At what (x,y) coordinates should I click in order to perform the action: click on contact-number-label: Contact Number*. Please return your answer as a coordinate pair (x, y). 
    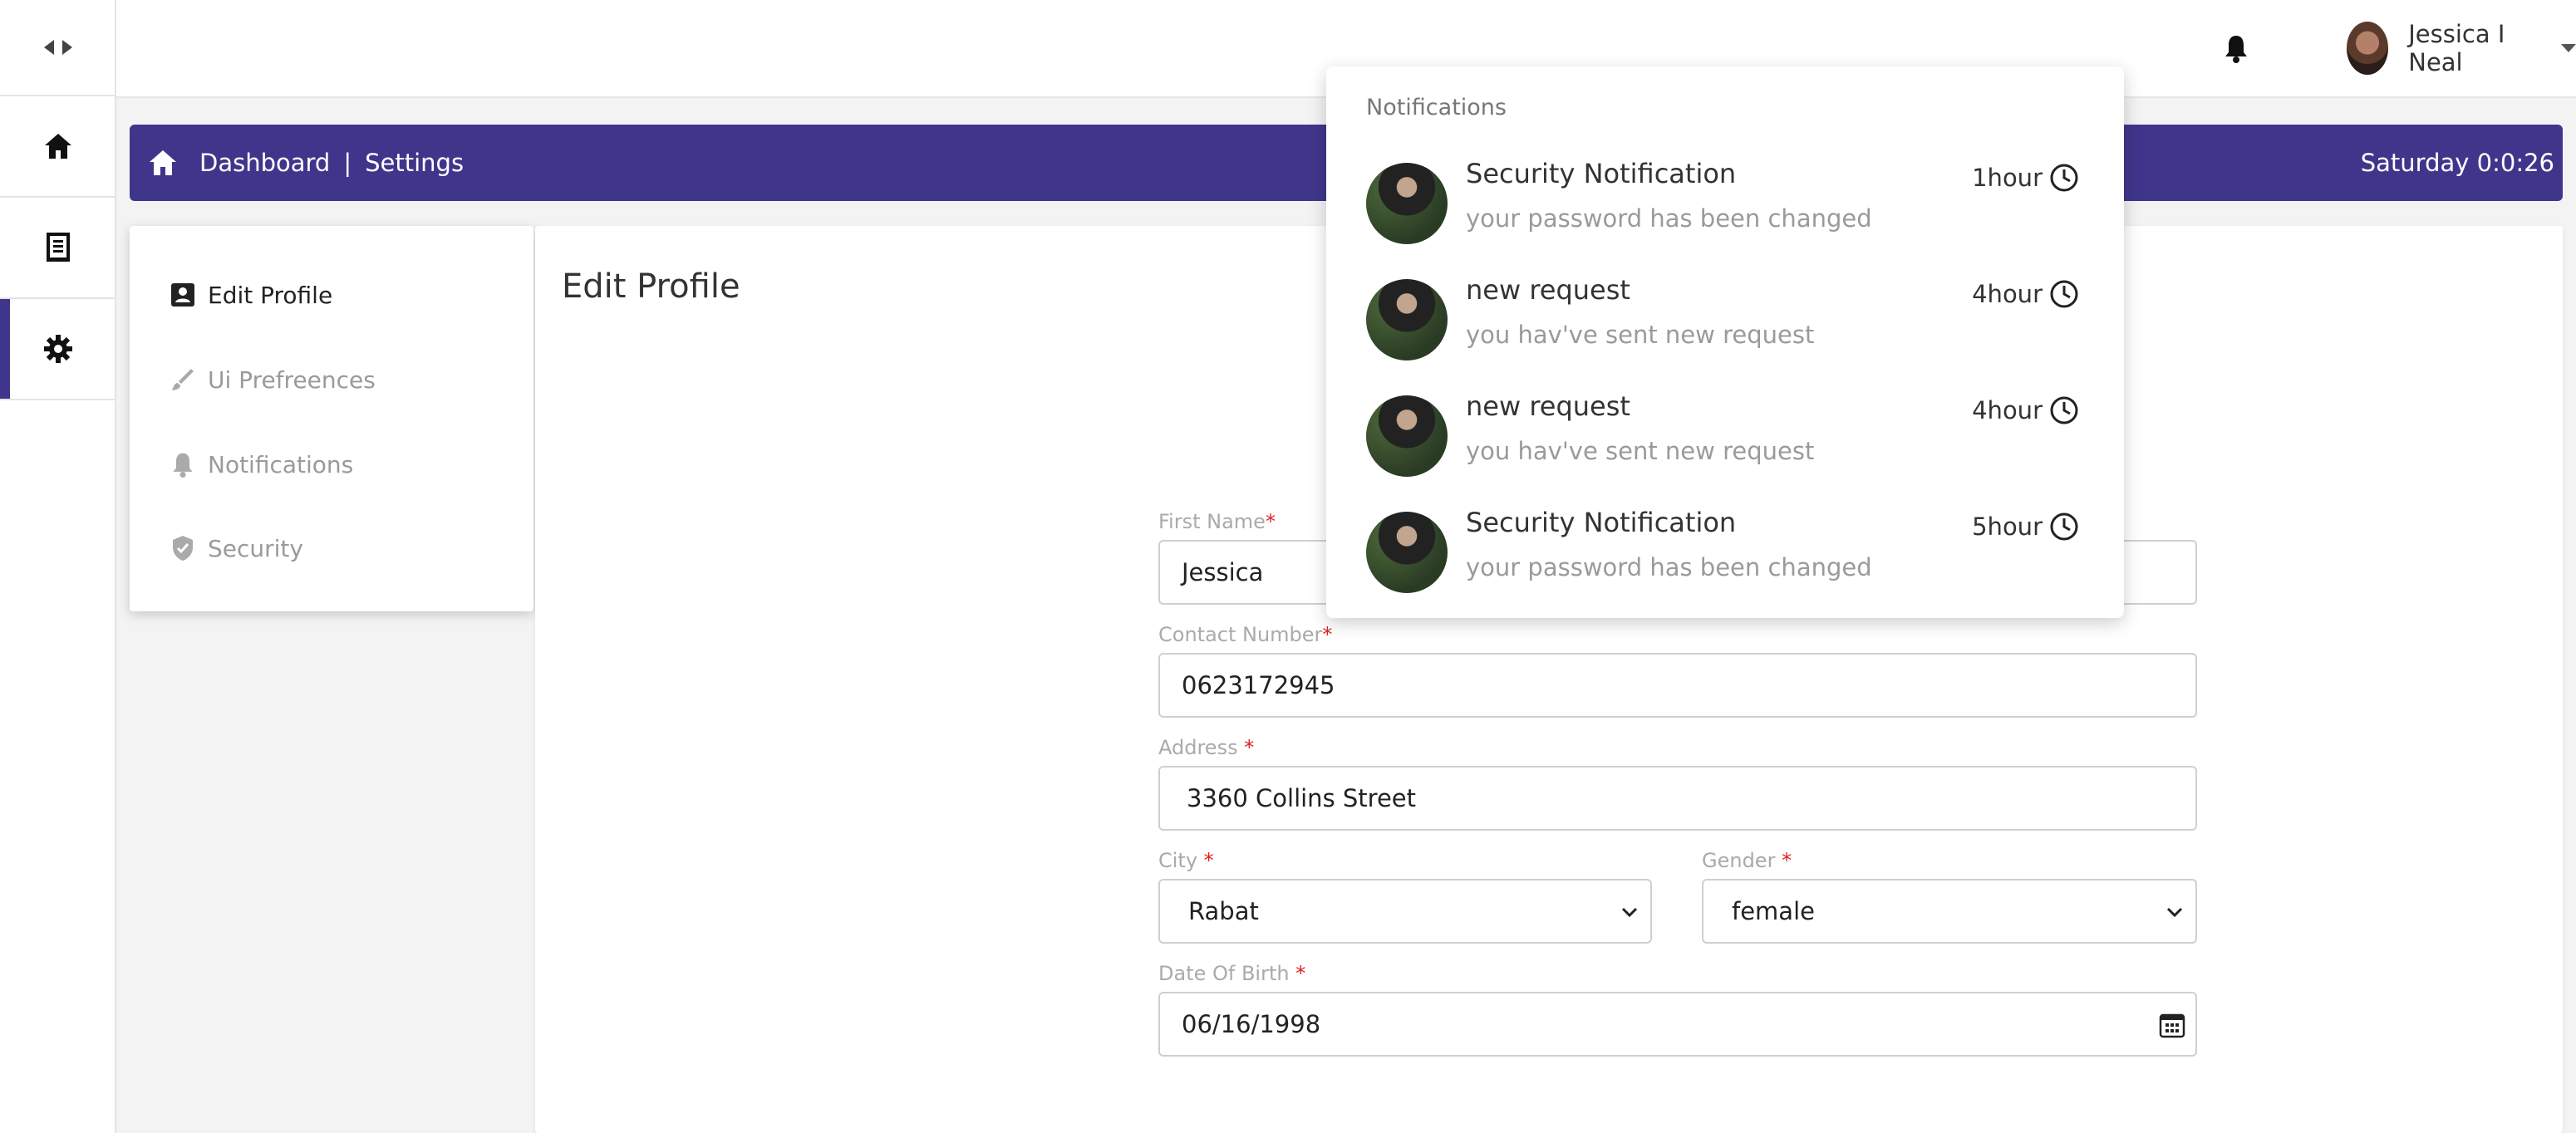
    Looking at the image, I should click on (1245, 634).